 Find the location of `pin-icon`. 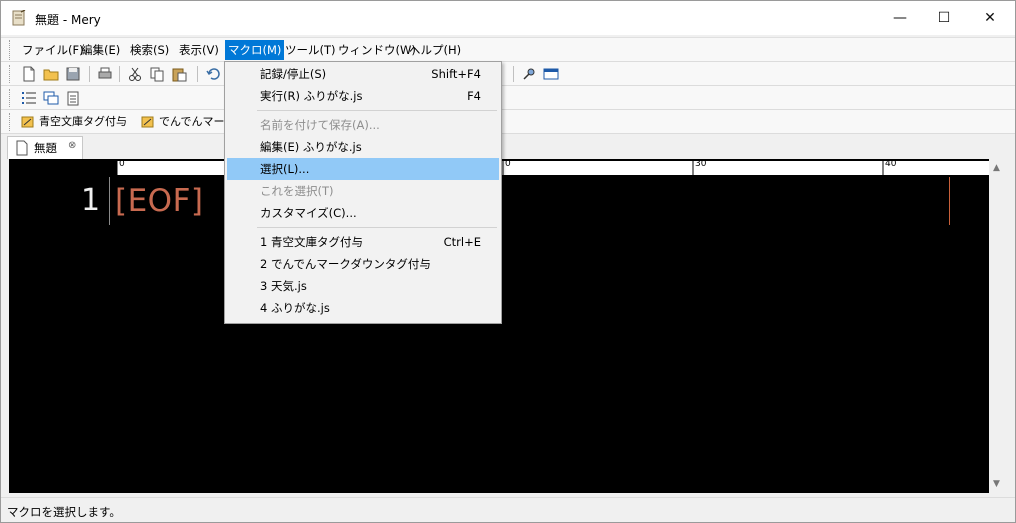

pin-icon is located at coordinates (529, 74).